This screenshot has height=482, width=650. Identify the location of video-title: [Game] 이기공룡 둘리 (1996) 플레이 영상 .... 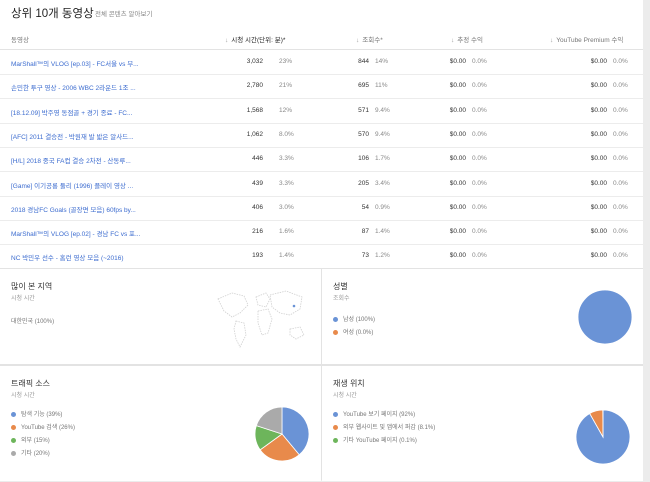
(83, 185).